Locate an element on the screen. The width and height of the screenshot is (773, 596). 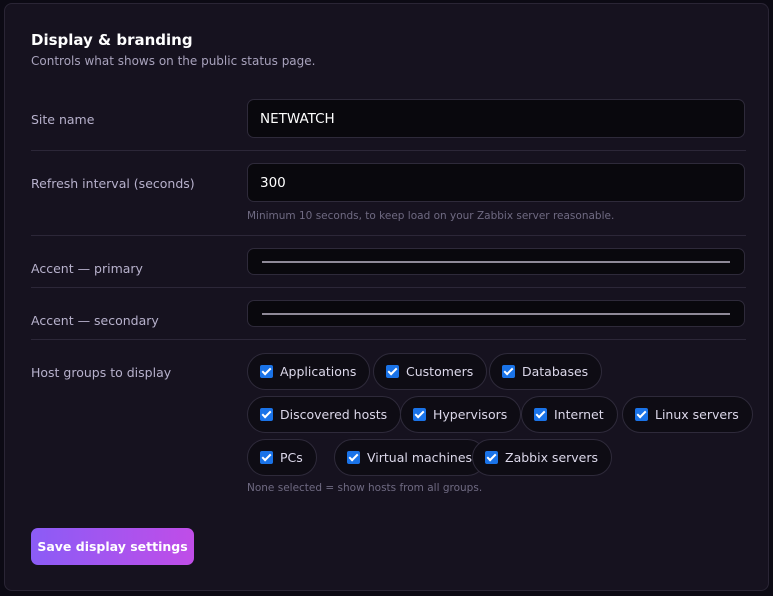
host-group-label: Hypervisors is located at coordinates (470, 414).